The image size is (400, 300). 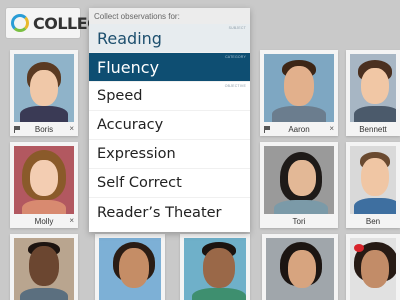 What do you see at coordinates (373, 129) in the screenshot?
I see `student-name: Bennett` at bounding box center [373, 129].